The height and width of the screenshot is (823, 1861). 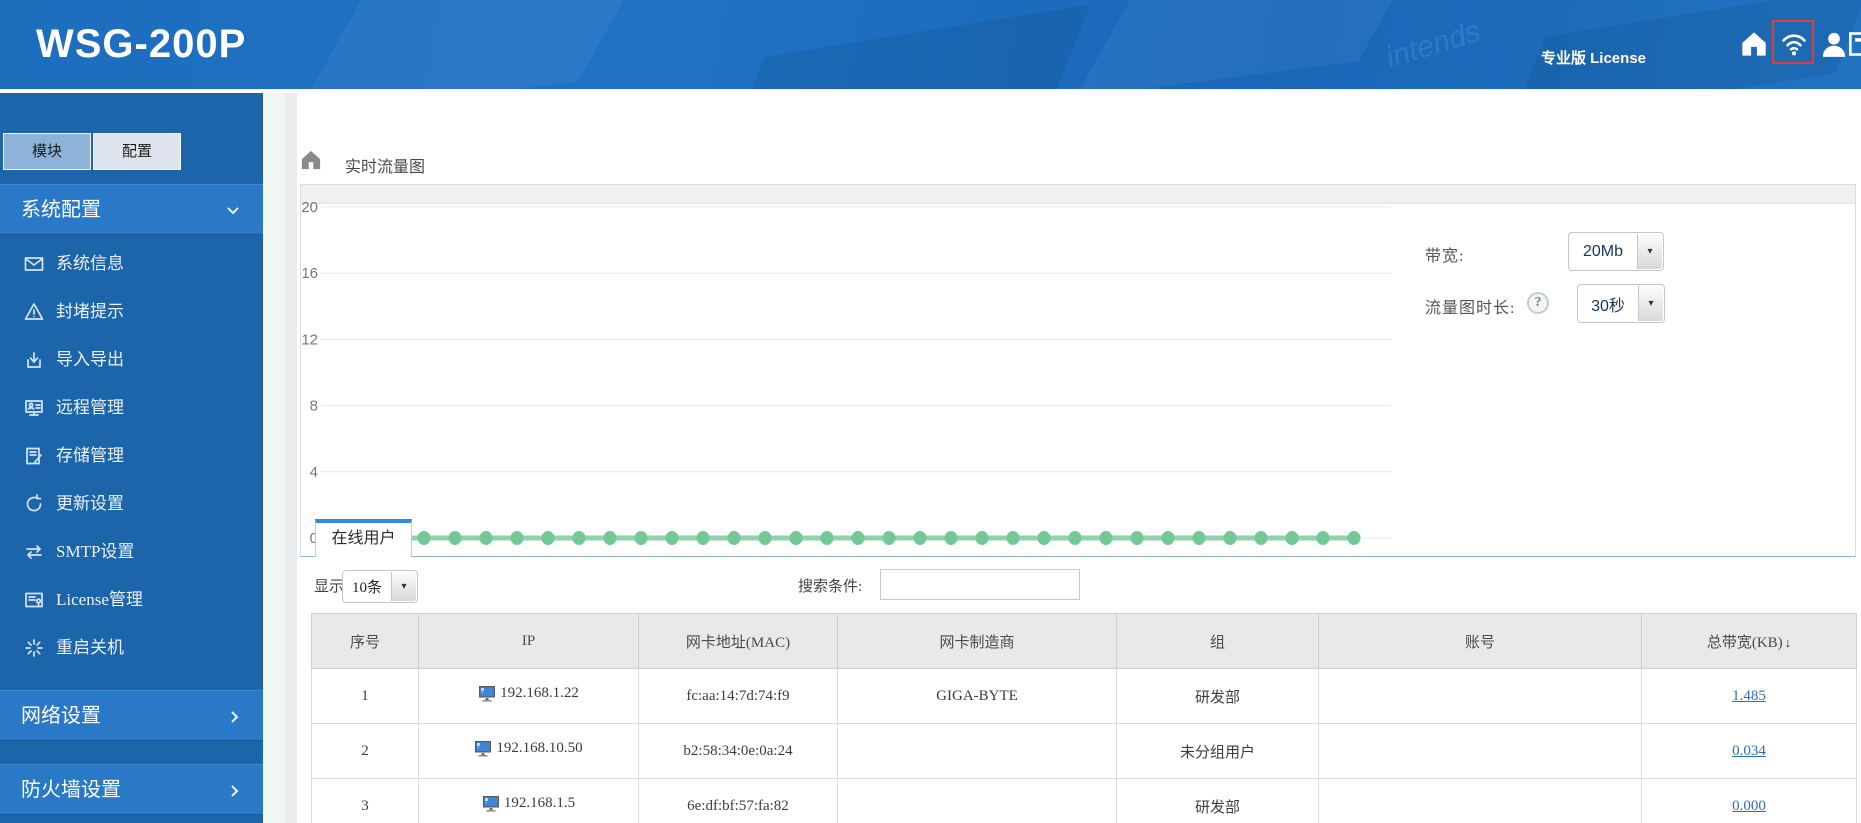 I want to click on page-title: 实时流量图, so click(x=385, y=167).